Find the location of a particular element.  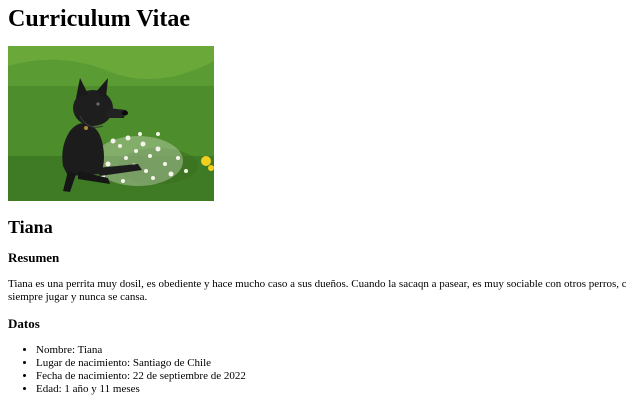

summary-heading: Resumen is located at coordinates (34, 257).